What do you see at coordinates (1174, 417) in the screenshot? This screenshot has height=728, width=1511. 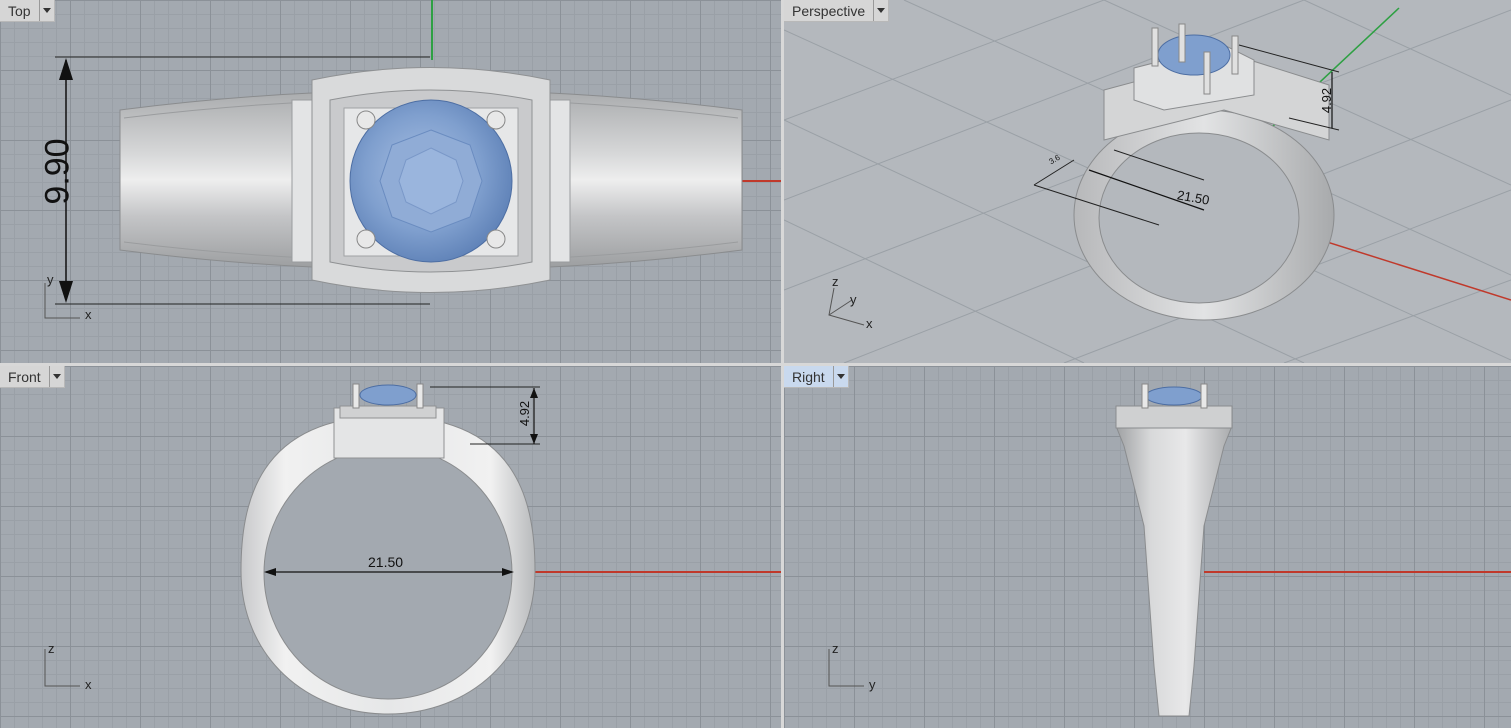 I see `ring-head` at bounding box center [1174, 417].